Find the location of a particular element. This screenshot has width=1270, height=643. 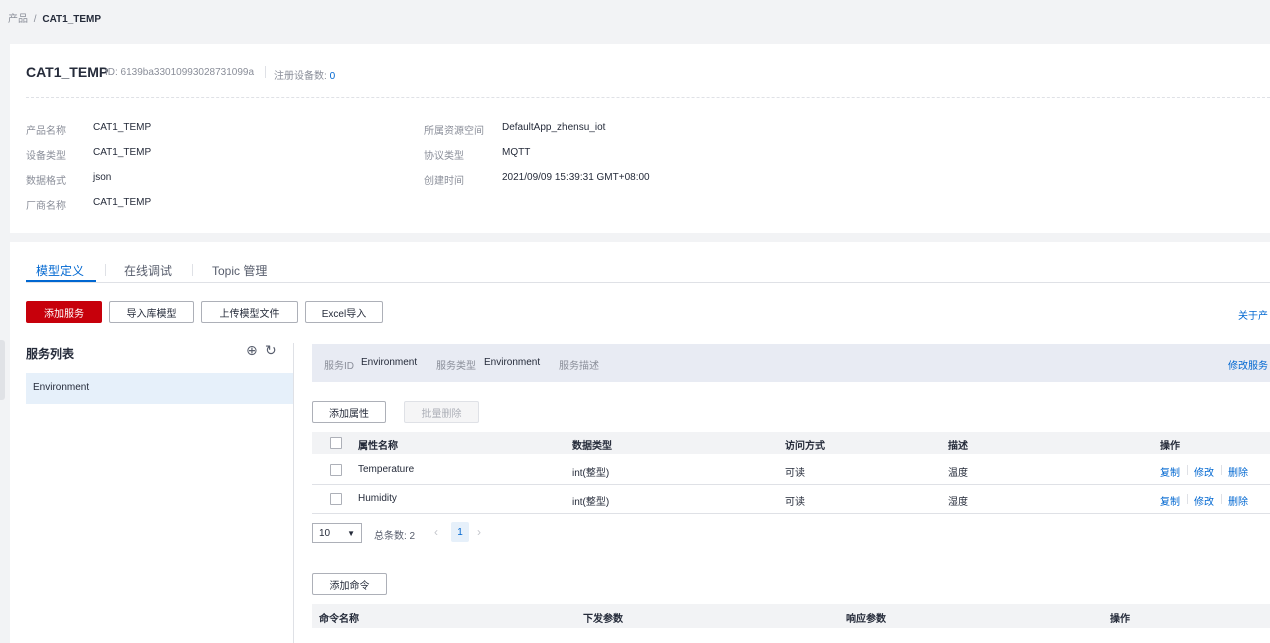

import-library-model-button: 导入库模型 is located at coordinates (151, 312).